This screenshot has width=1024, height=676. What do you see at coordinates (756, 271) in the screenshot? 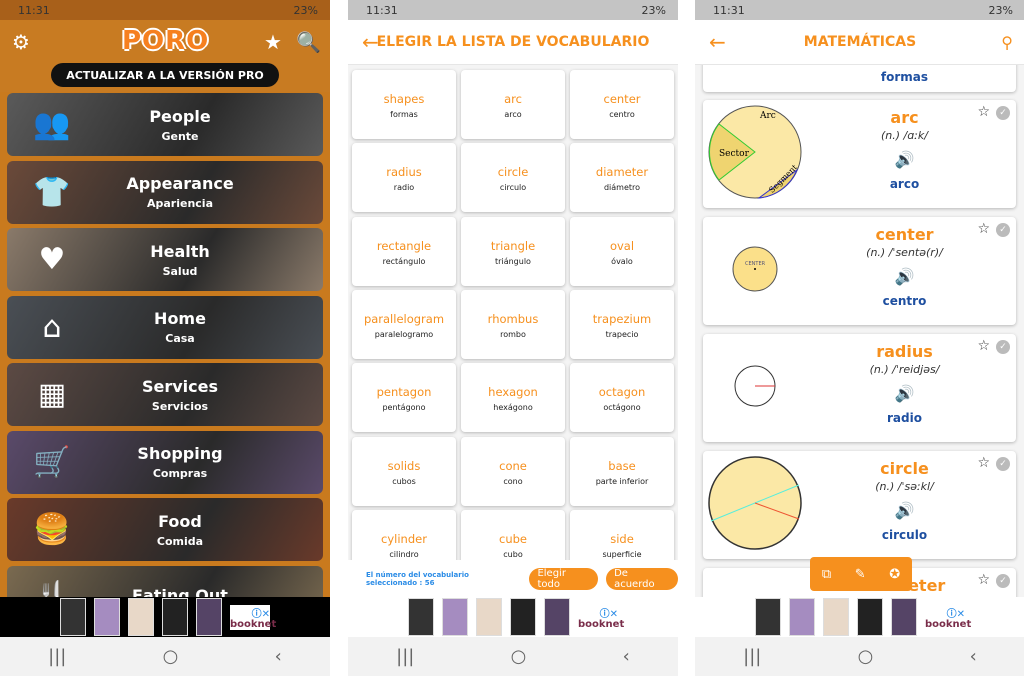
I see `word-illustration: CENTER` at bounding box center [756, 271].